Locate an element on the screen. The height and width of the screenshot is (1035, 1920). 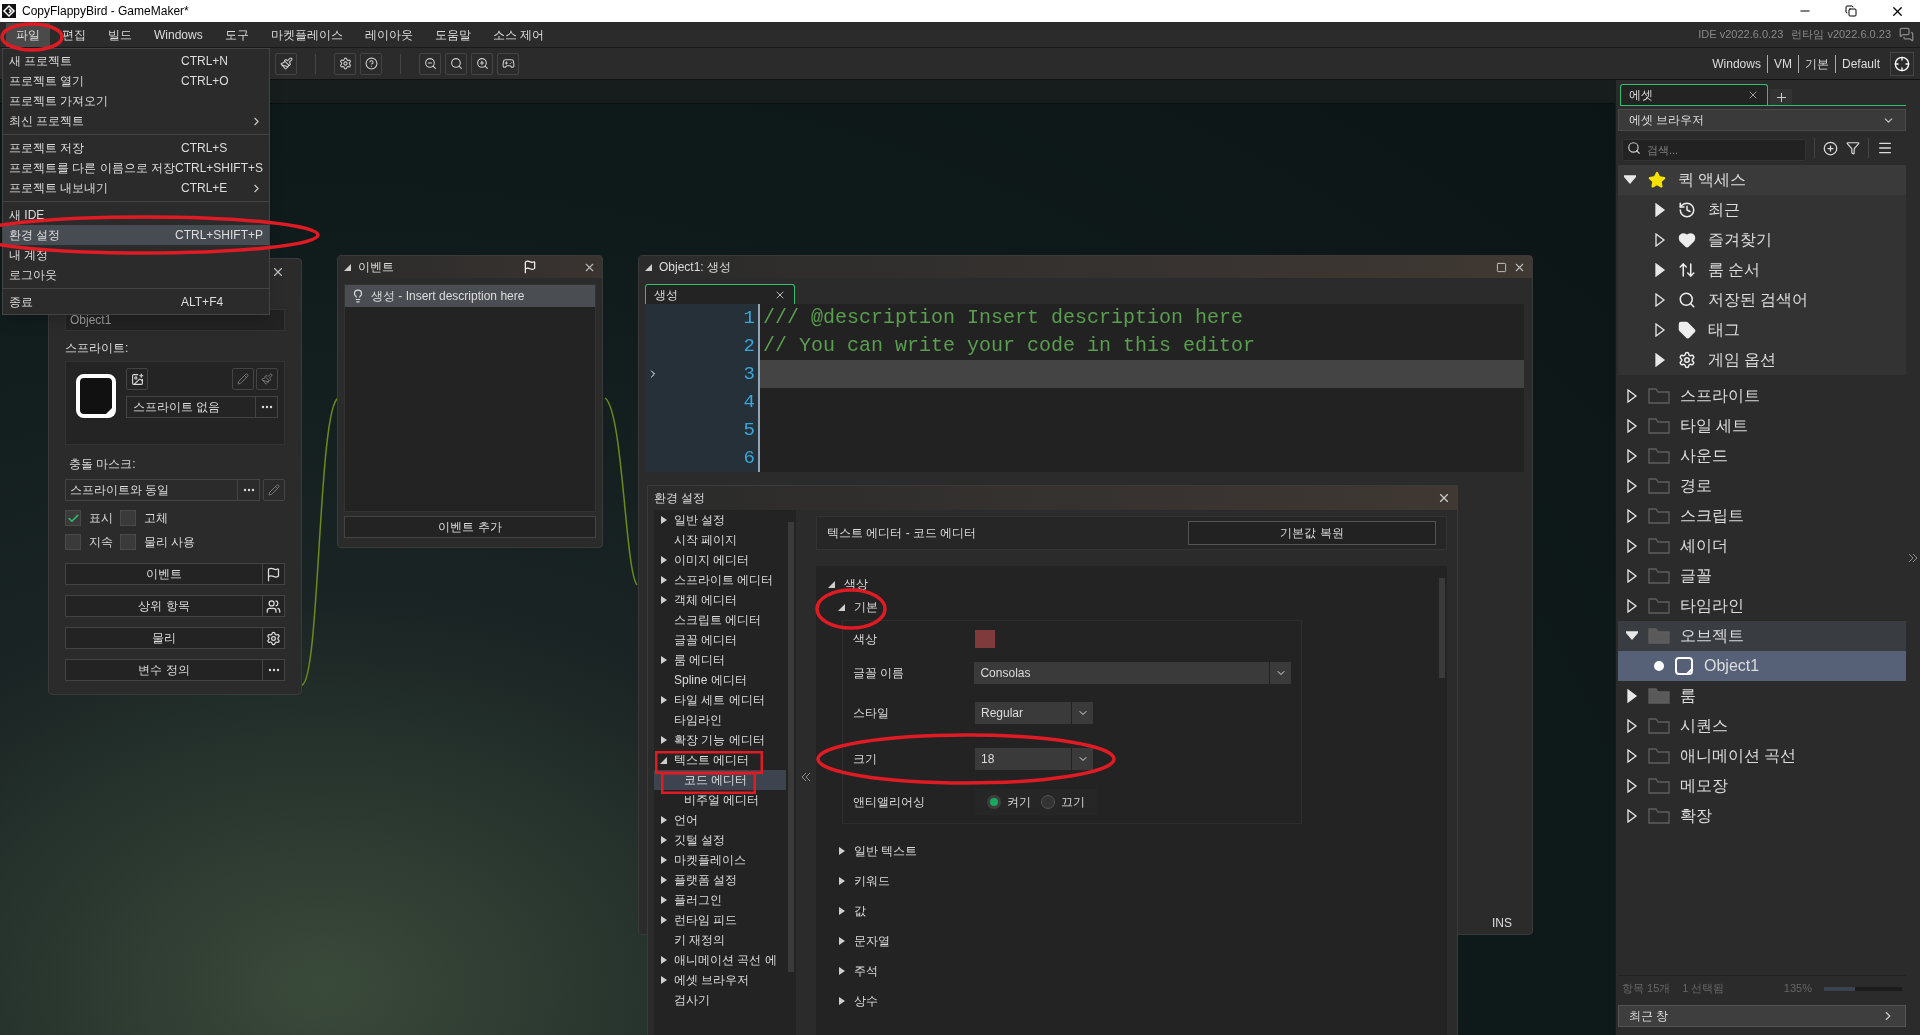
reset-defaults-button: 기본값 복원 is located at coordinates (1312, 533).